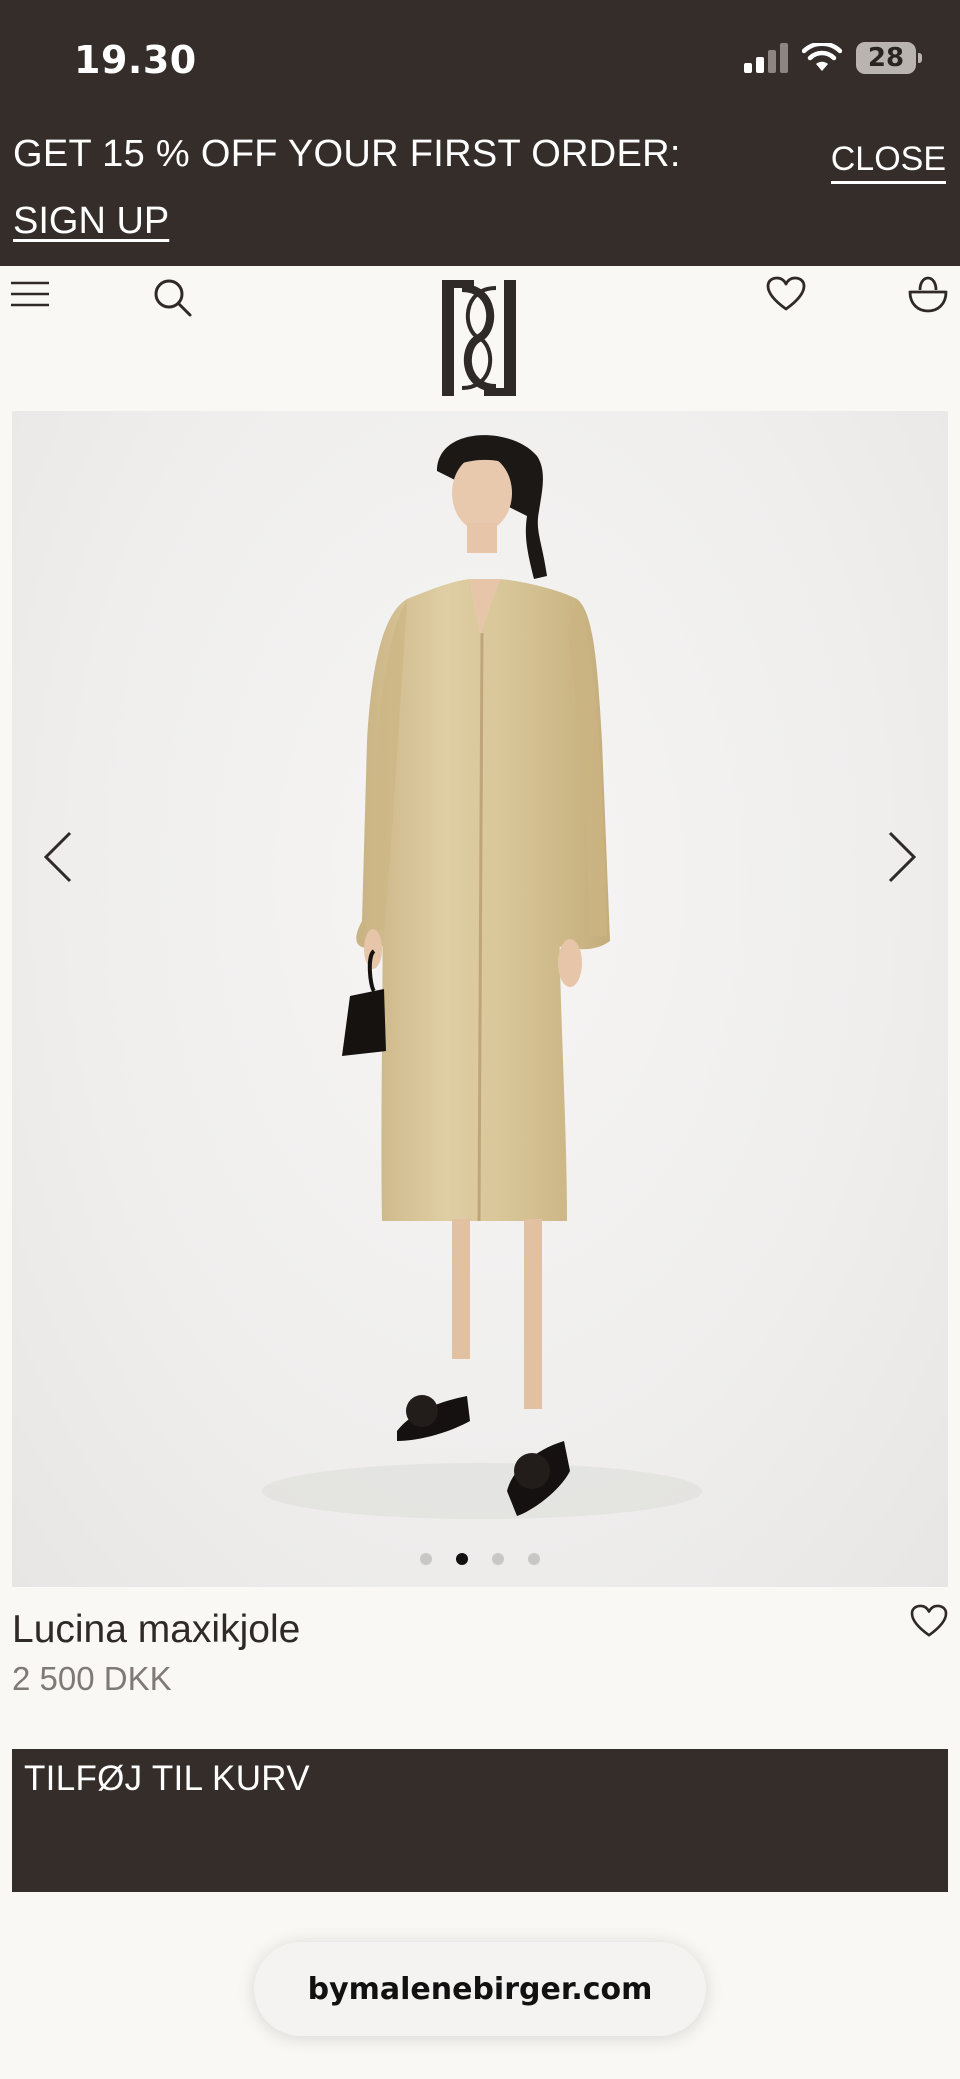 The image size is (960, 2079). Describe the element at coordinates (135, 60) in the screenshot. I see `status-time: 19.30` at that location.